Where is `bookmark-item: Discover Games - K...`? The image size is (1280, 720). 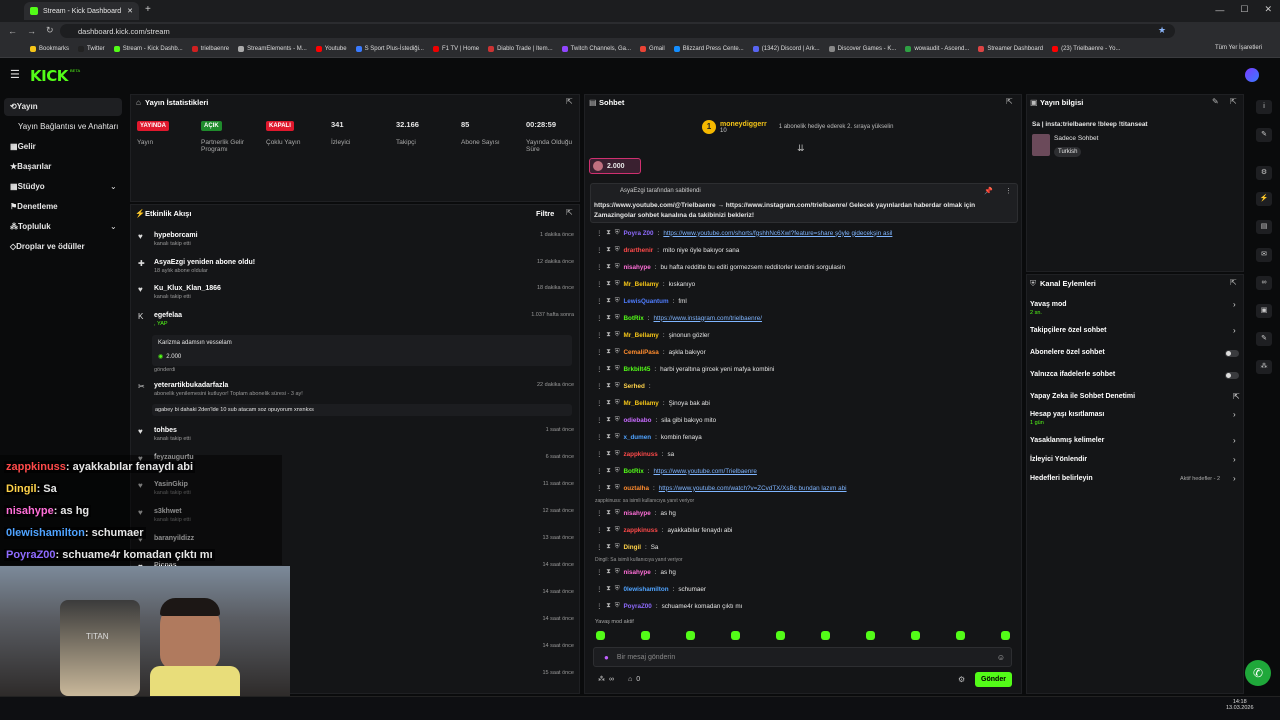 bookmark-item: Discover Games - K... is located at coordinates (862, 49).